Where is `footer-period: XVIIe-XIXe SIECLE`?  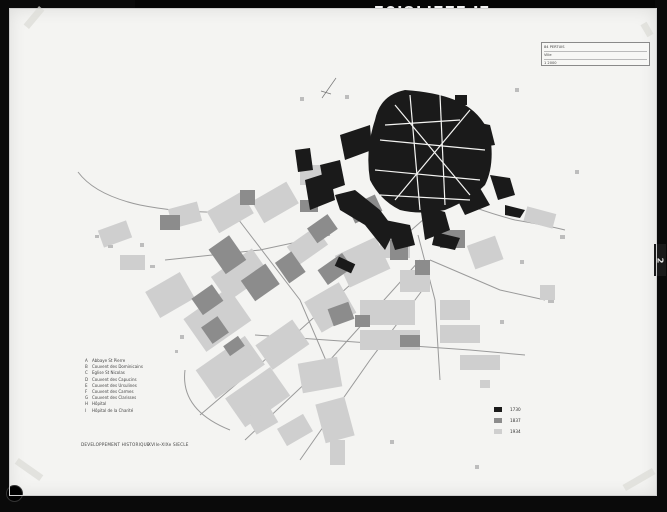 footer-period: XVIIe-XIXe SIECLE is located at coordinates (168, 444).